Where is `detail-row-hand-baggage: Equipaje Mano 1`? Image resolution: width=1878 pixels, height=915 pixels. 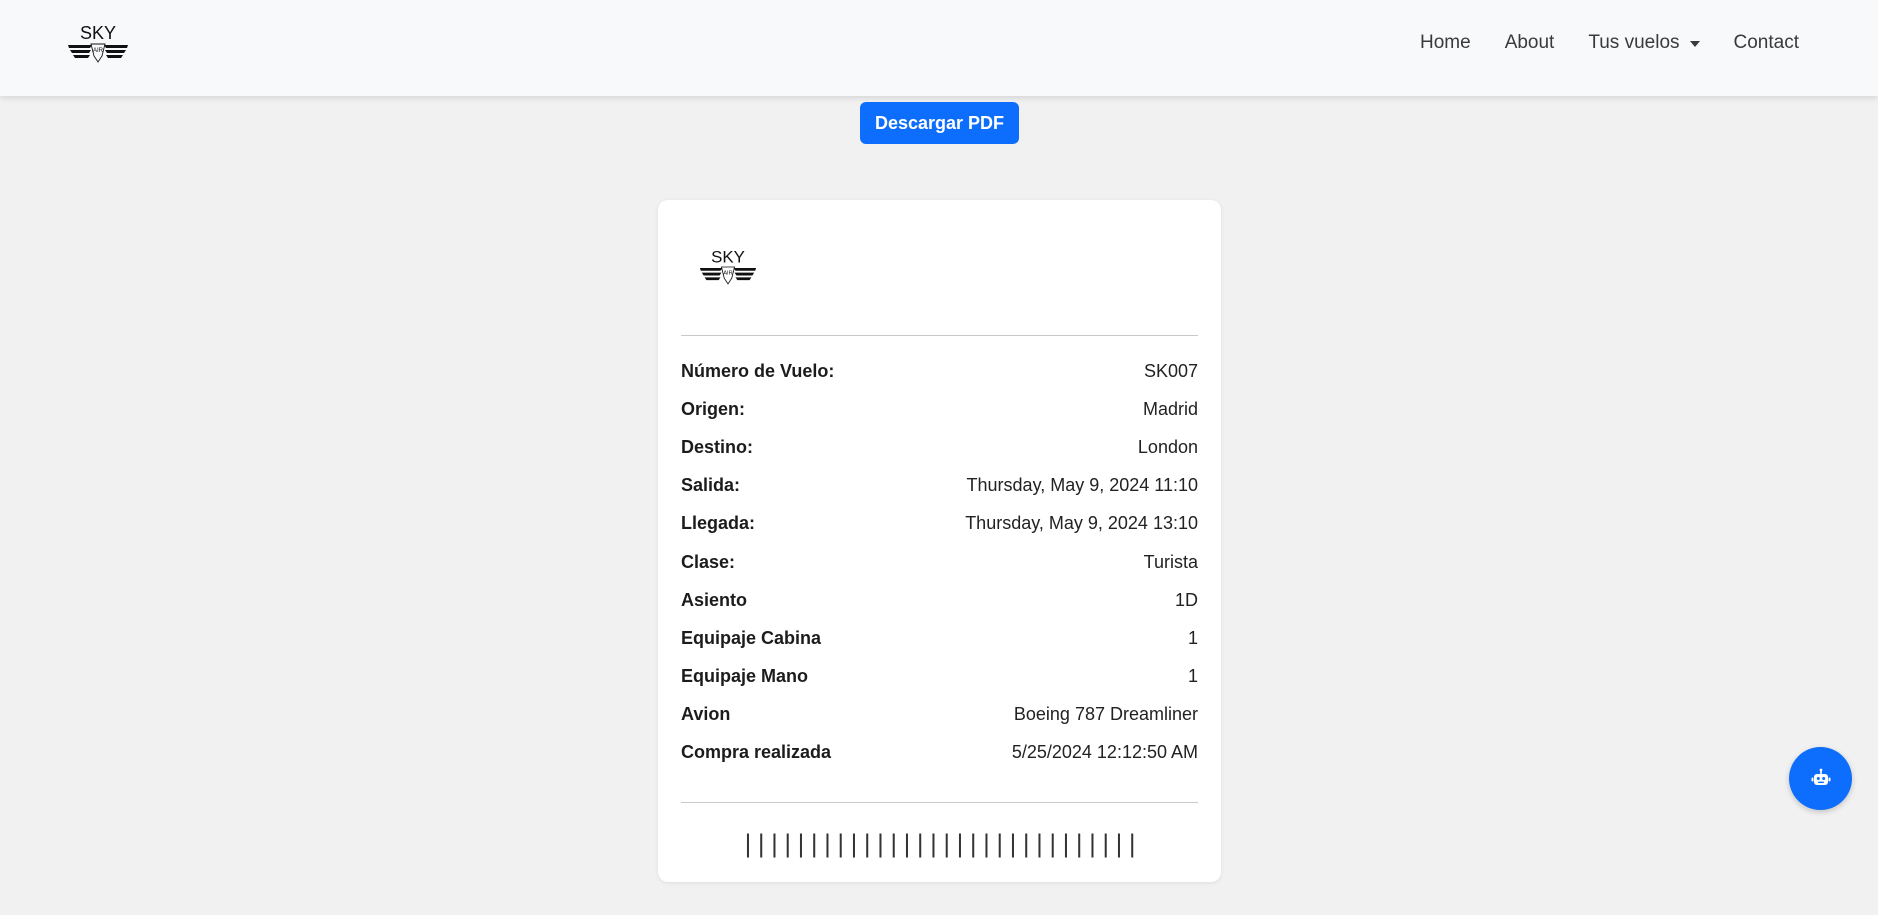
detail-row-hand-baggage: Equipaje Mano 1 is located at coordinates (939, 677).